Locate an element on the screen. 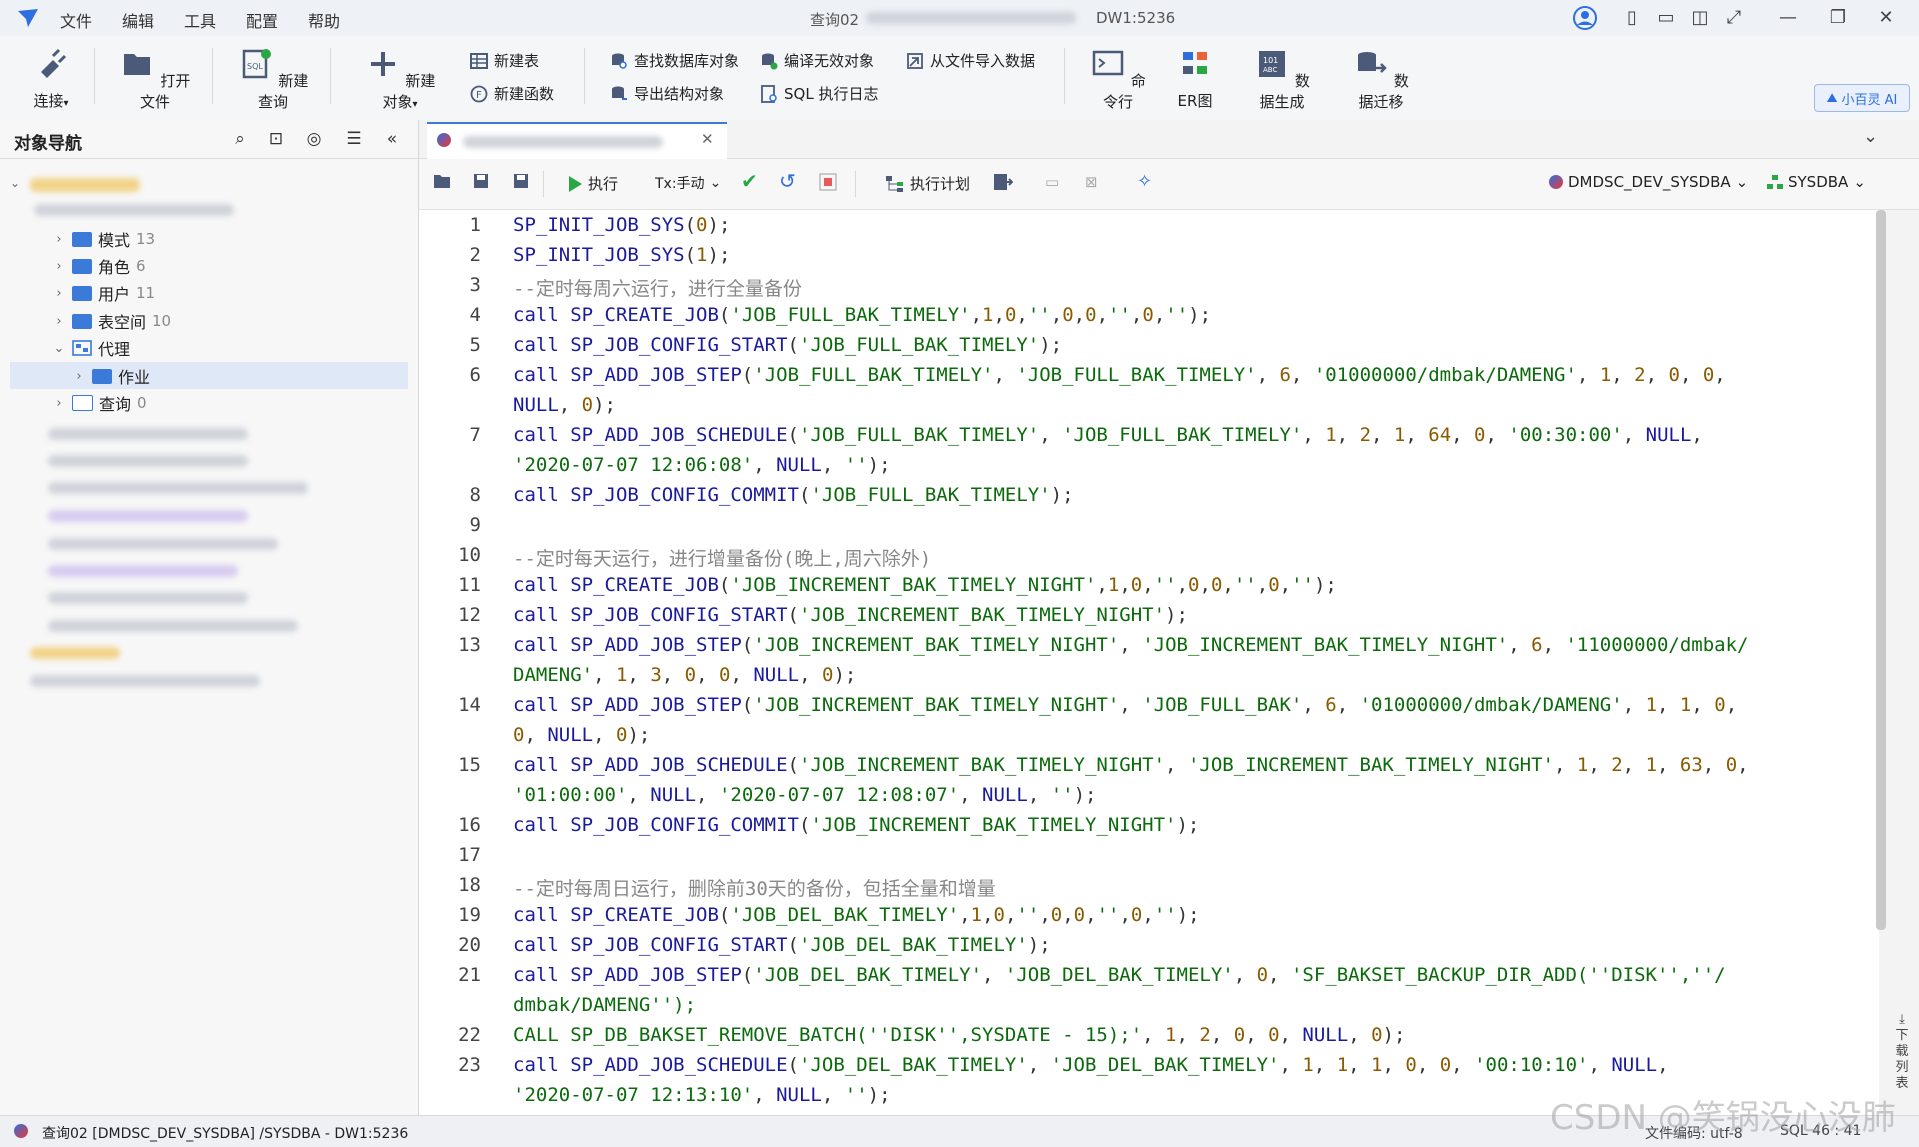 The height and width of the screenshot is (1147, 1919). code-line: '2020-07-07 12:13:10', NULL, ''); is located at coordinates (702, 1095).